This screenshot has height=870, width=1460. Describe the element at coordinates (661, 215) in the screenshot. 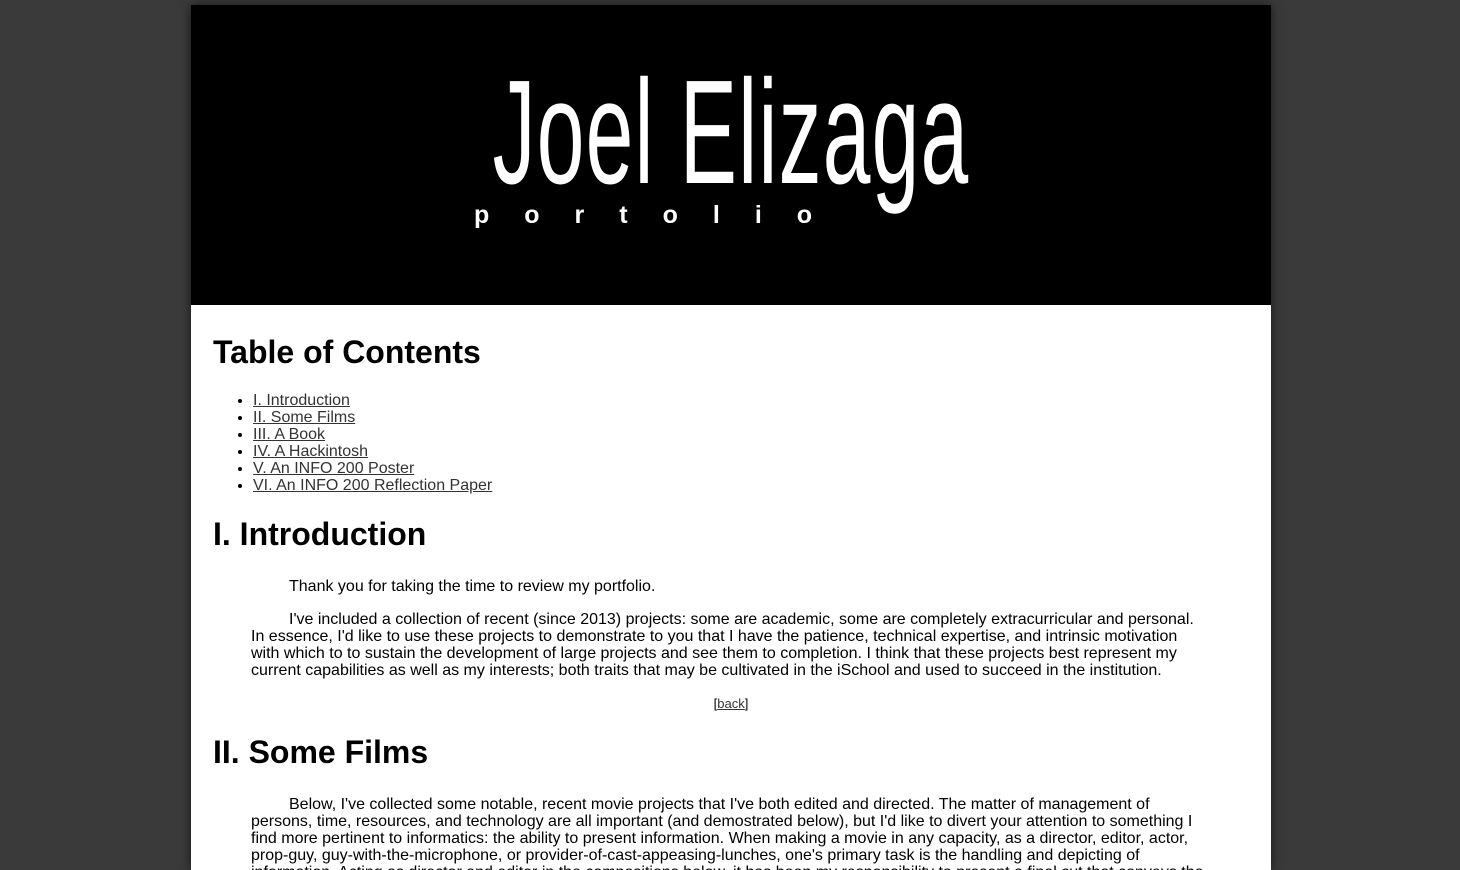

I see `site-logo-subtitle: portolio` at that location.